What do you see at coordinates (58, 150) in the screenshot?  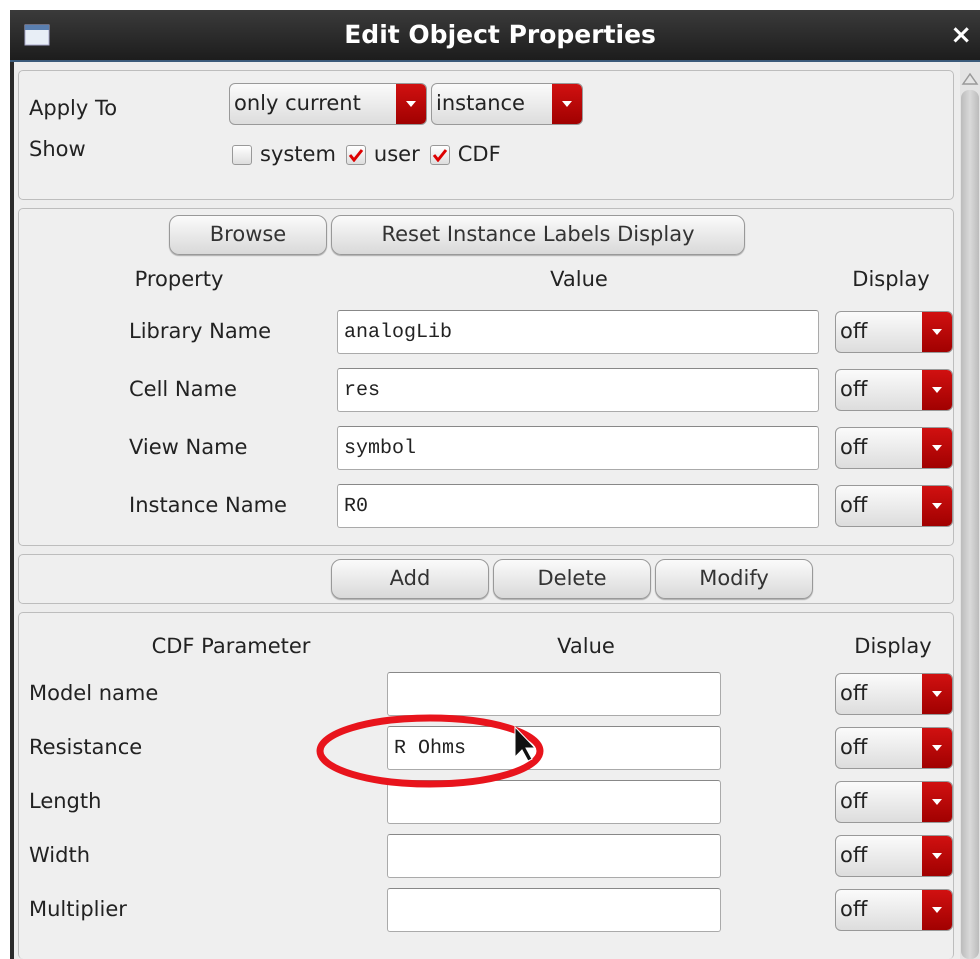 I see `show-label: Show` at bounding box center [58, 150].